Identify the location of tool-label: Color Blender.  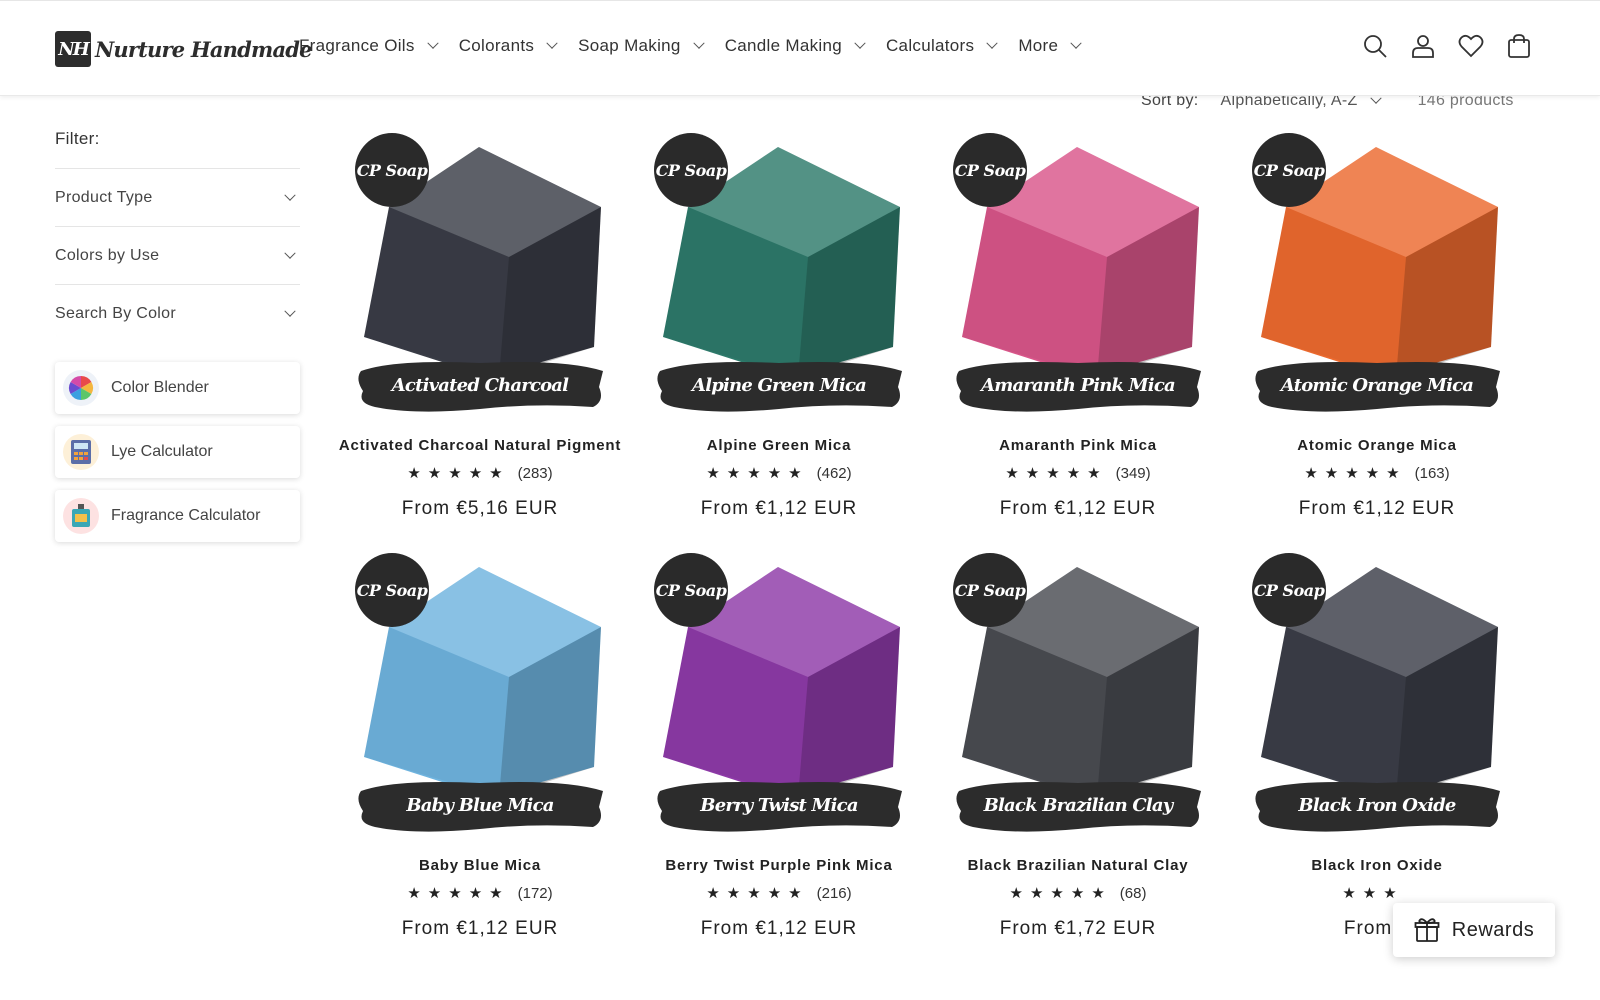
(160, 387).